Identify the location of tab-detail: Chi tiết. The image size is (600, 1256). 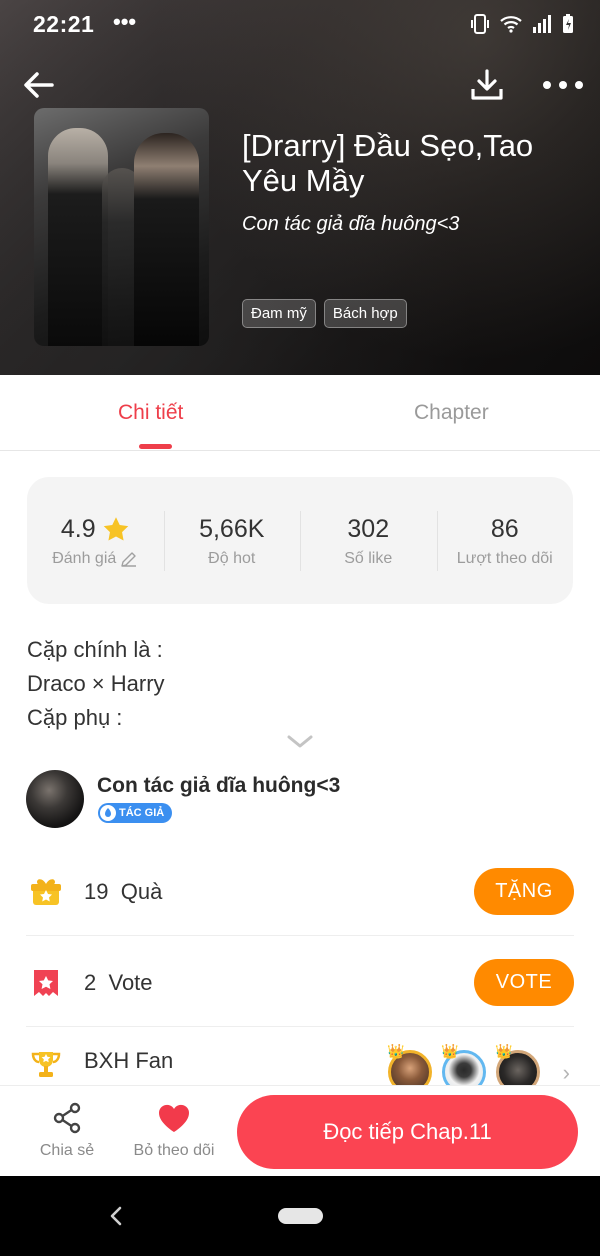
(150, 413).